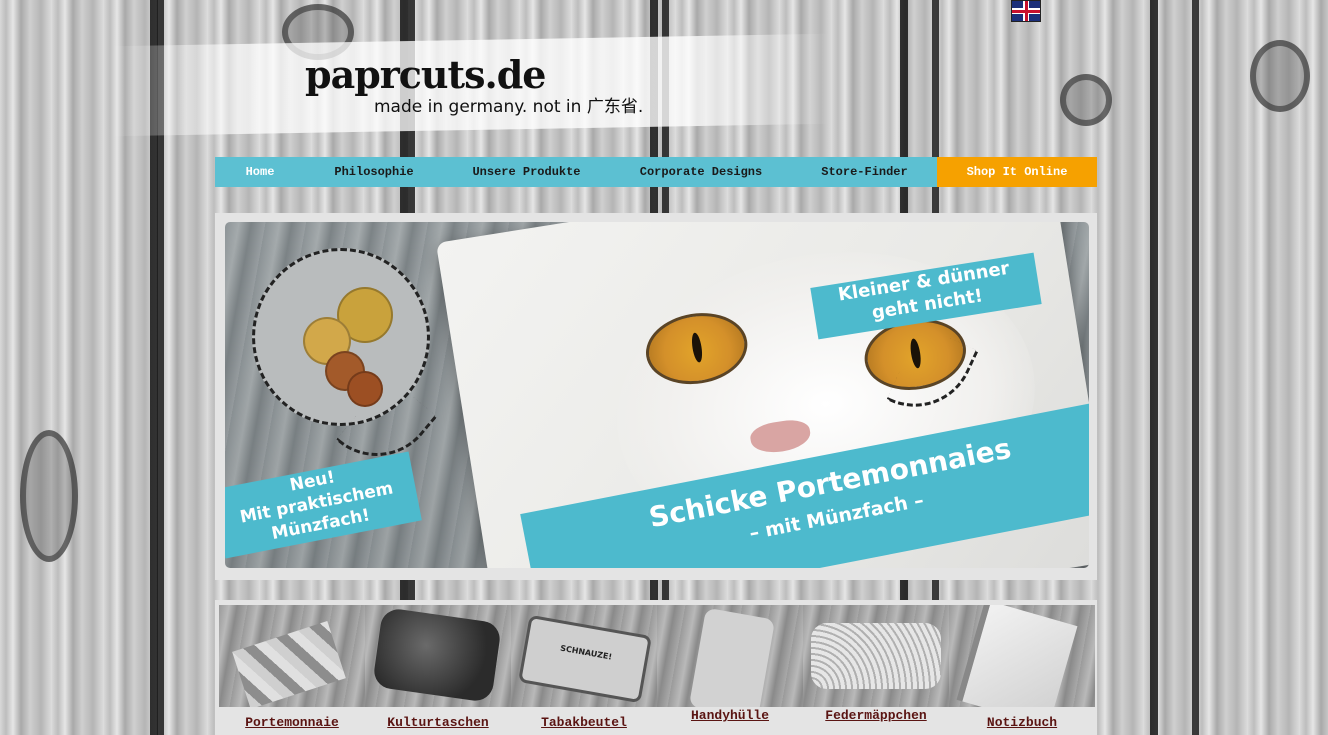 The width and height of the screenshot is (1328, 735). I want to click on uk-flag-icon, so click(1026, 11).